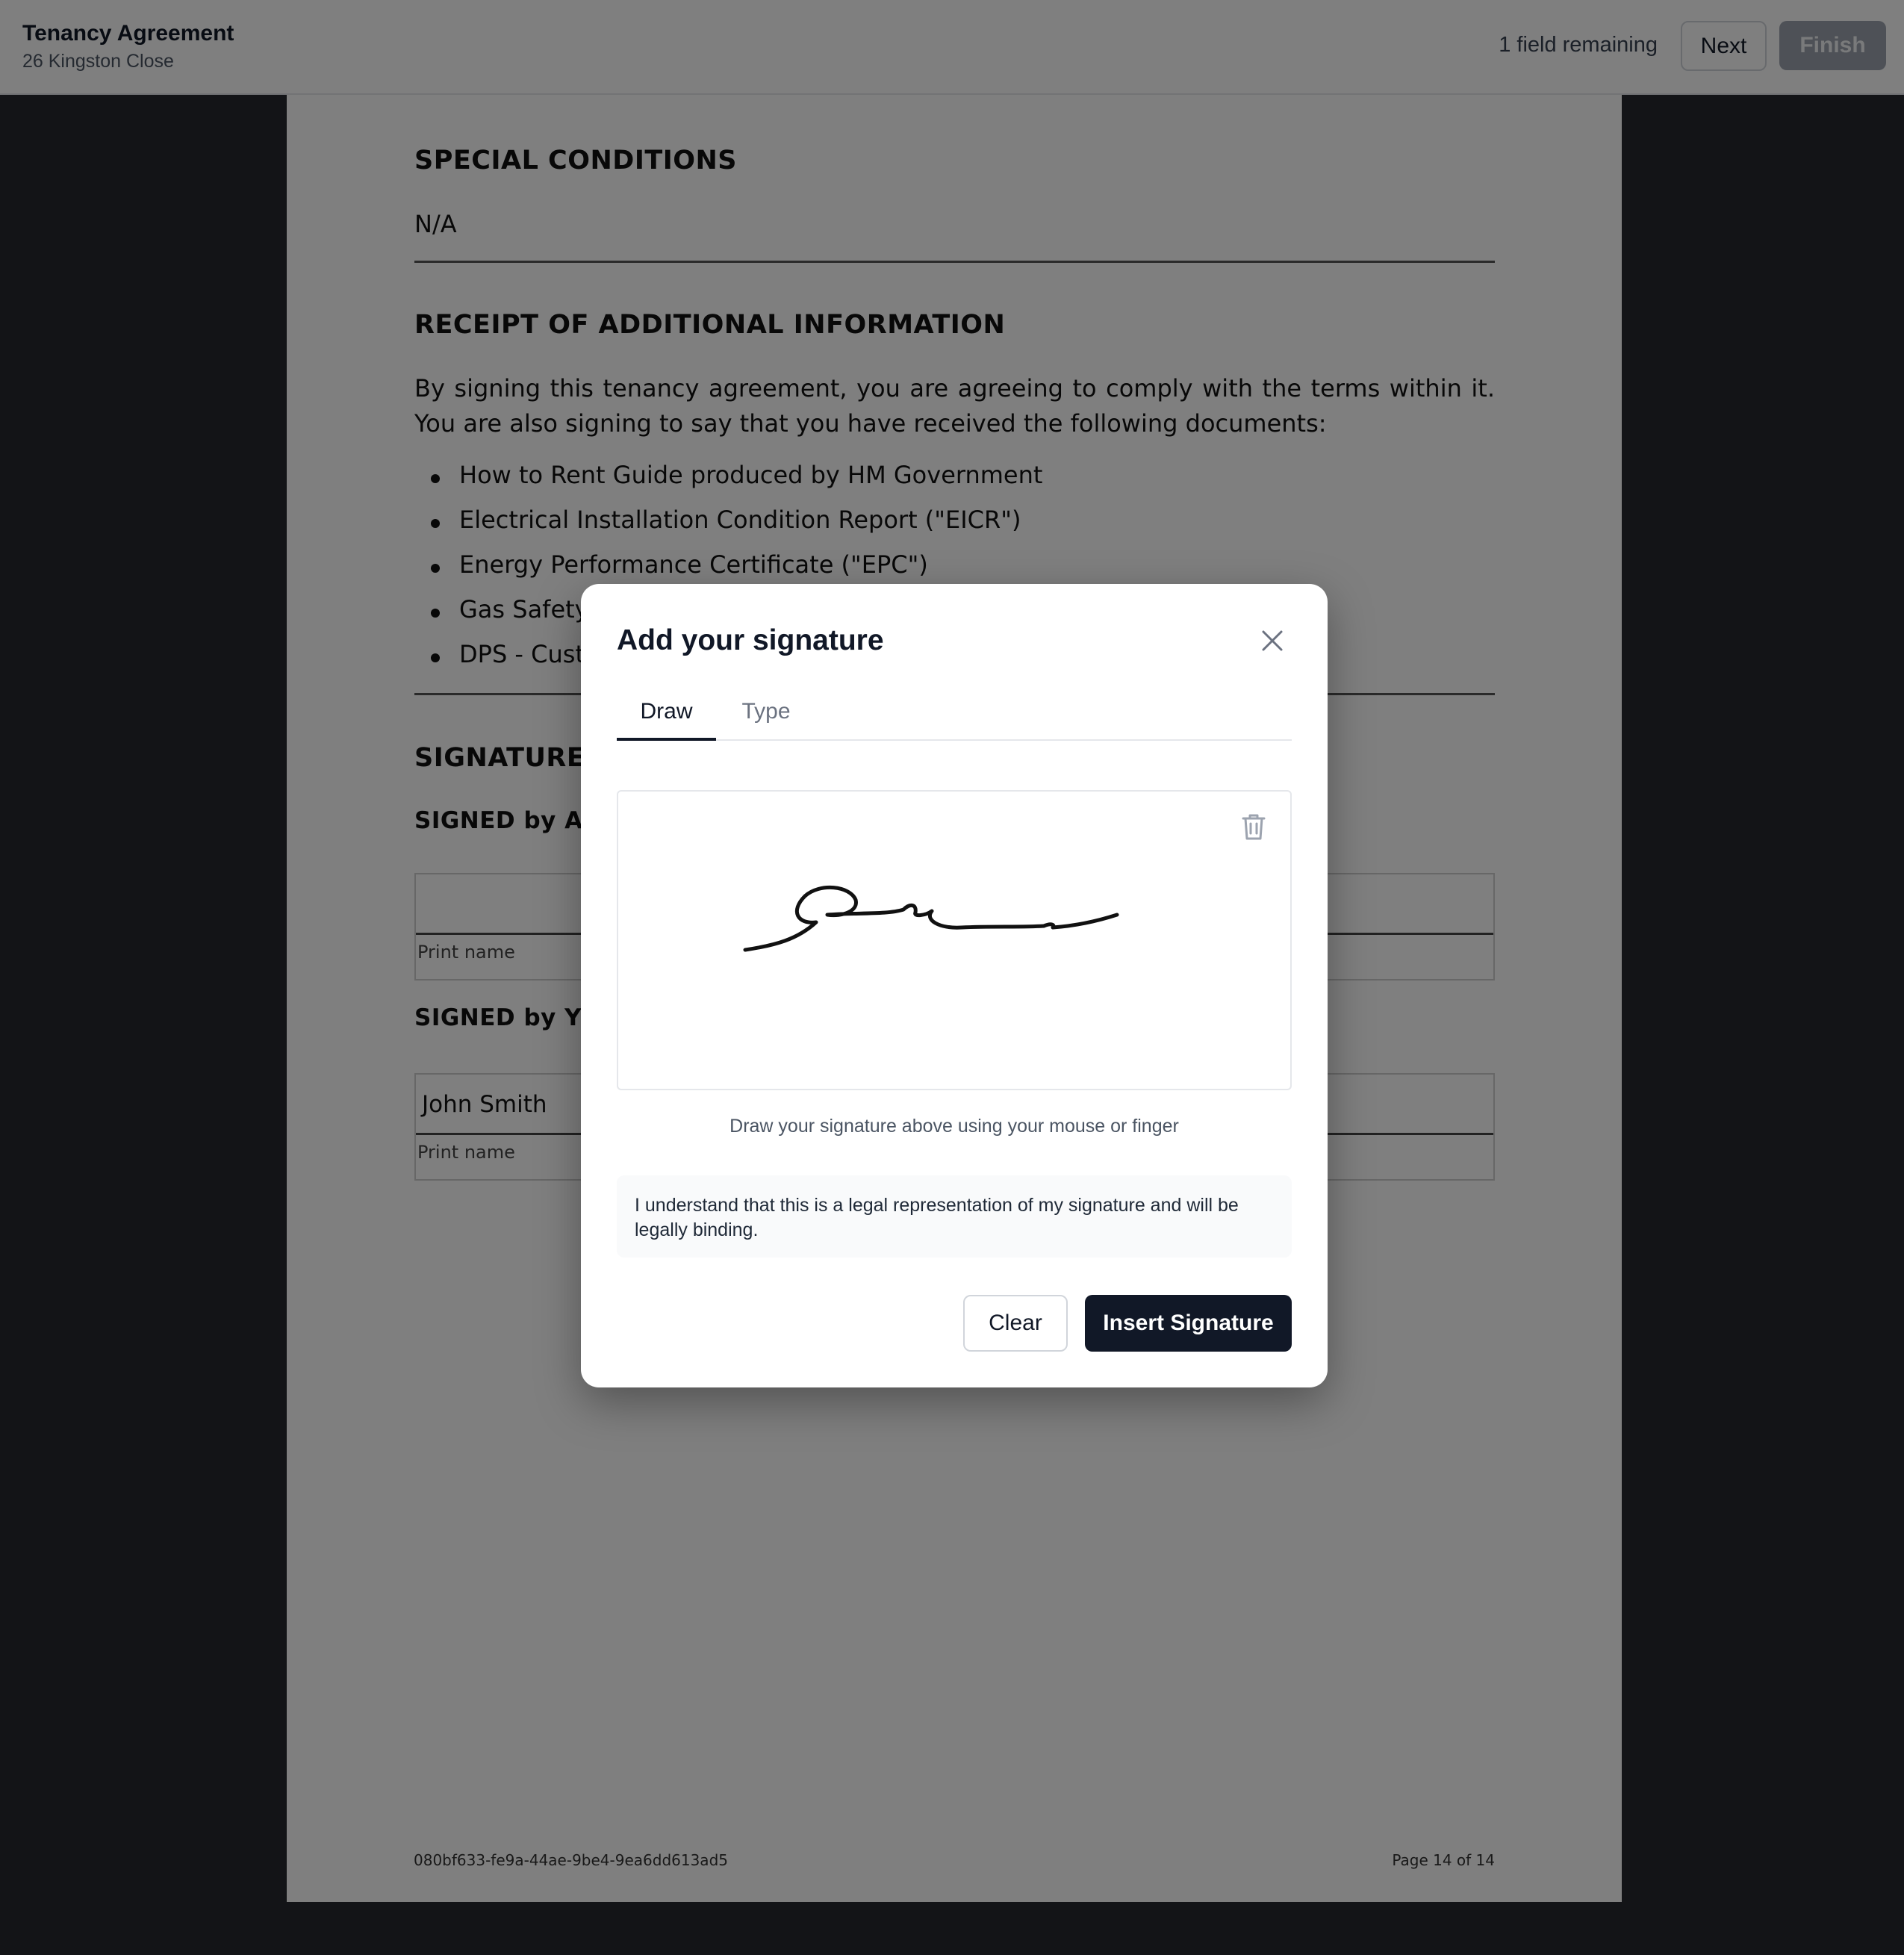  I want to click on insert-signature-button: Insert Signature, so click(1188, 1323).